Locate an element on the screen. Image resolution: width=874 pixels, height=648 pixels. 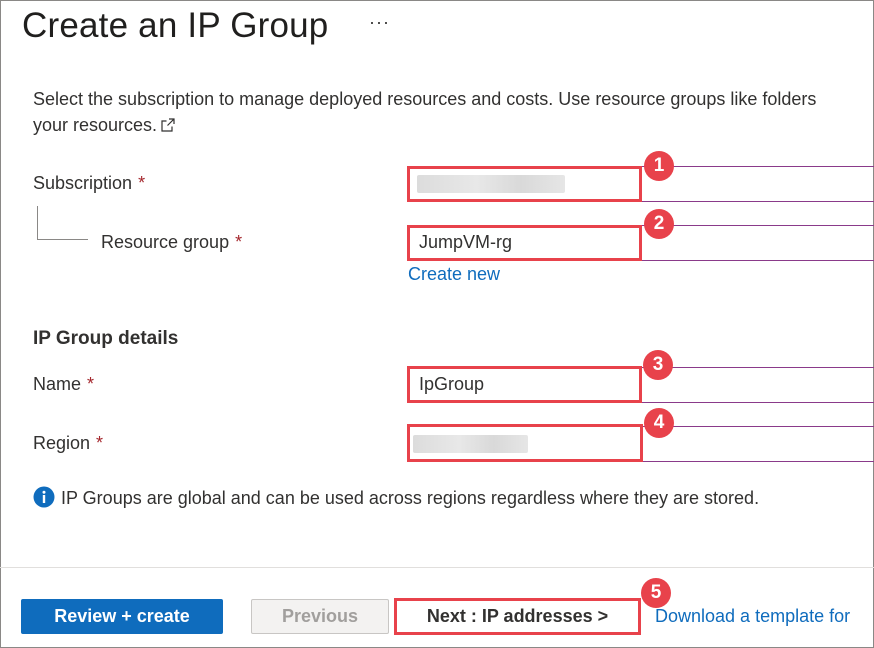
region-label-text: Region is located at coordinates (62, 443).